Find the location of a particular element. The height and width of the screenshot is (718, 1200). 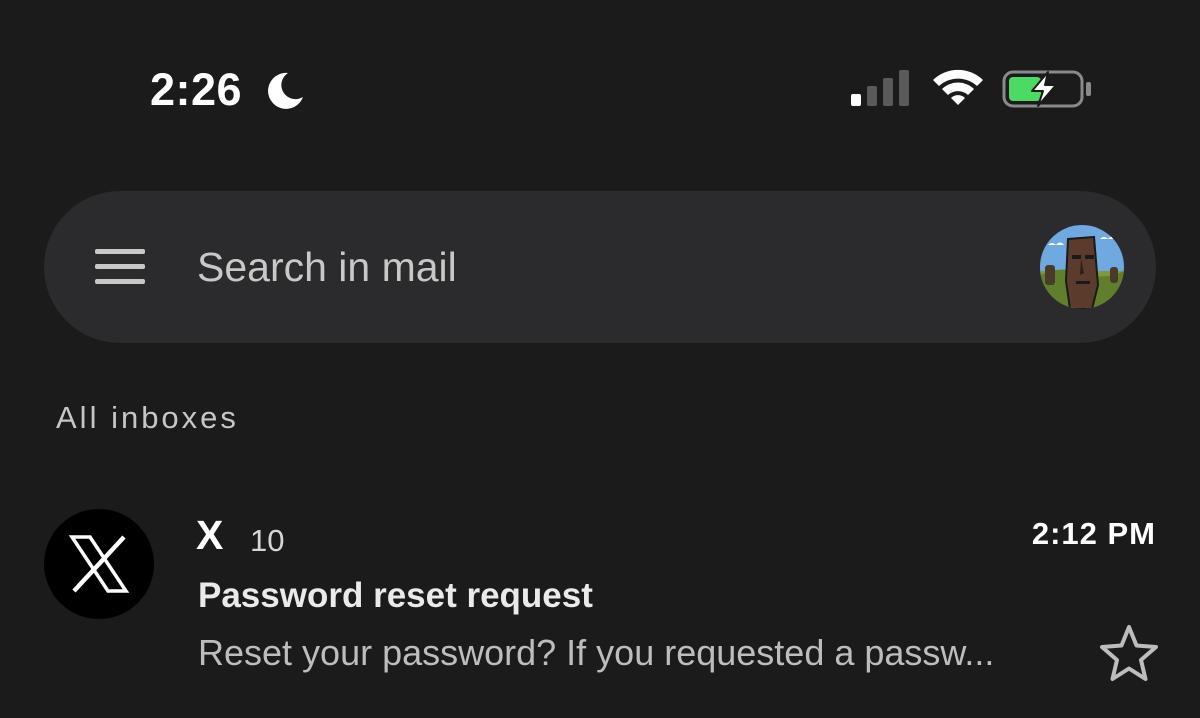

cellular-signal-icon is located at coordinates (880, 88).